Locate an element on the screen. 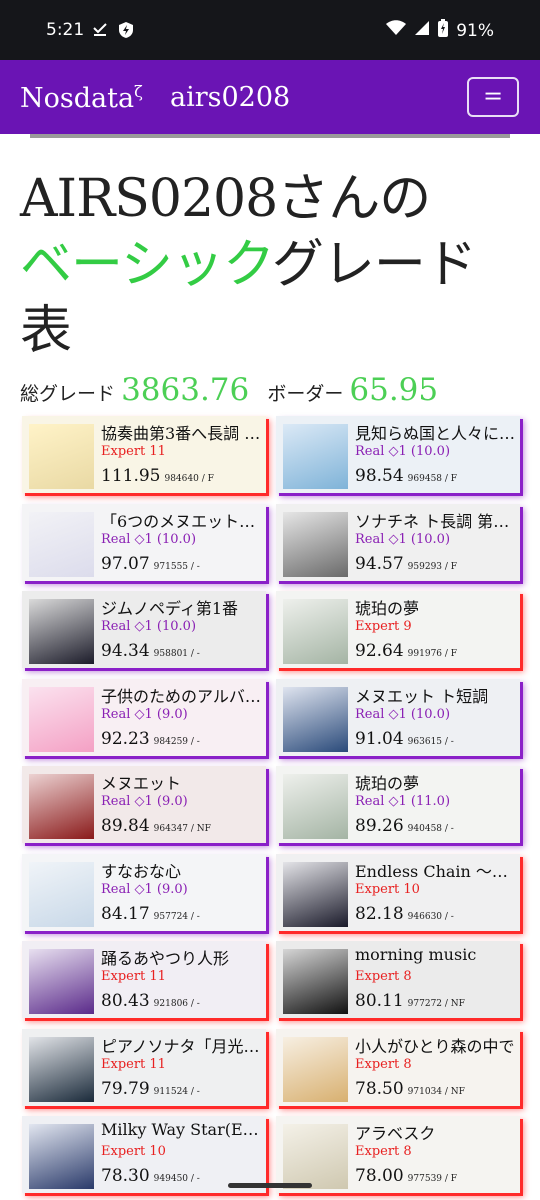  difficulty-label: Expert 9 is located at coordinates (383, 626).